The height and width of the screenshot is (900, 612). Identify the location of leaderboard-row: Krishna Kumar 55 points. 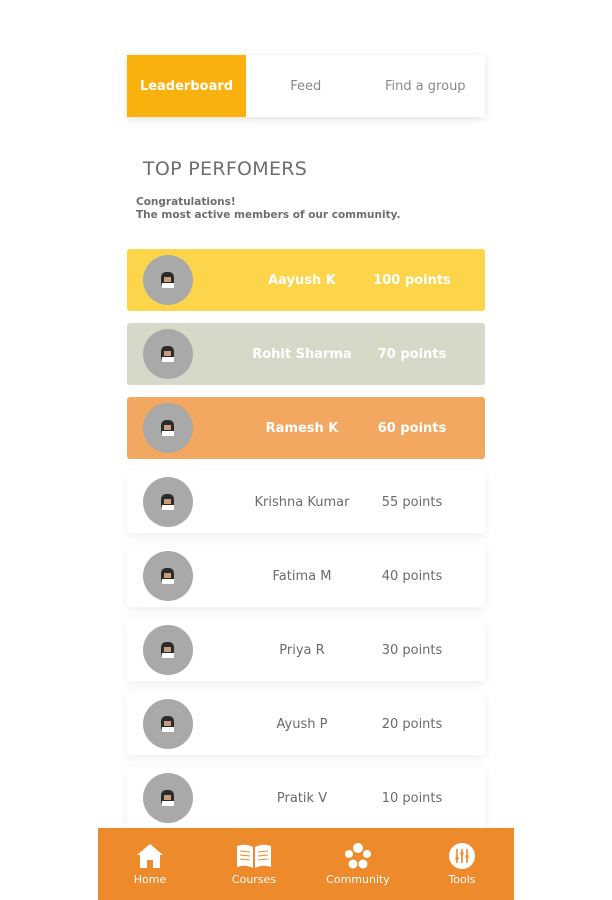
(306, 502).